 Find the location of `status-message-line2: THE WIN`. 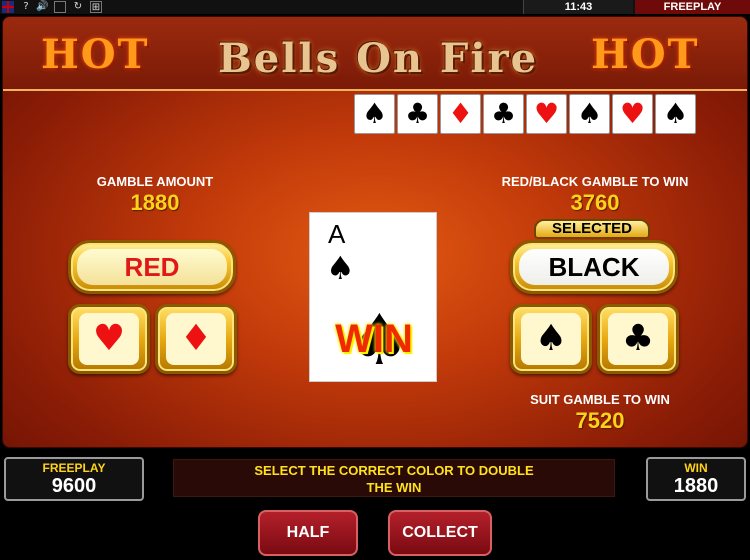

status-message-line2: THE WIN is located at coordinates (394, 487).